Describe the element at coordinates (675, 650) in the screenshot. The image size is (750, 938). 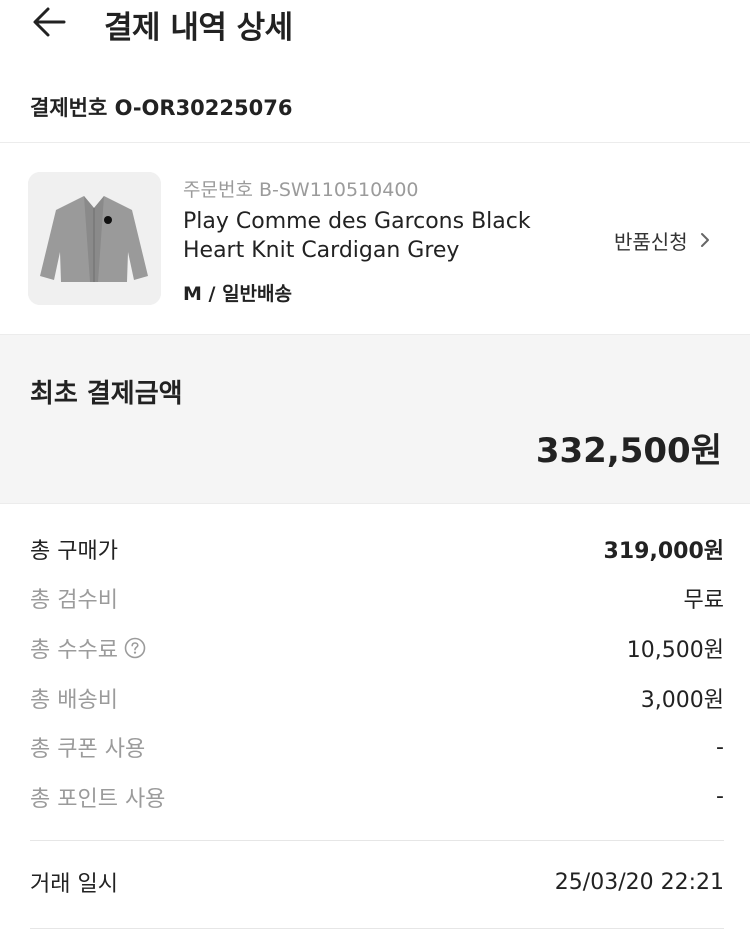
I see `breakdown-value: 10,500원` at that location.